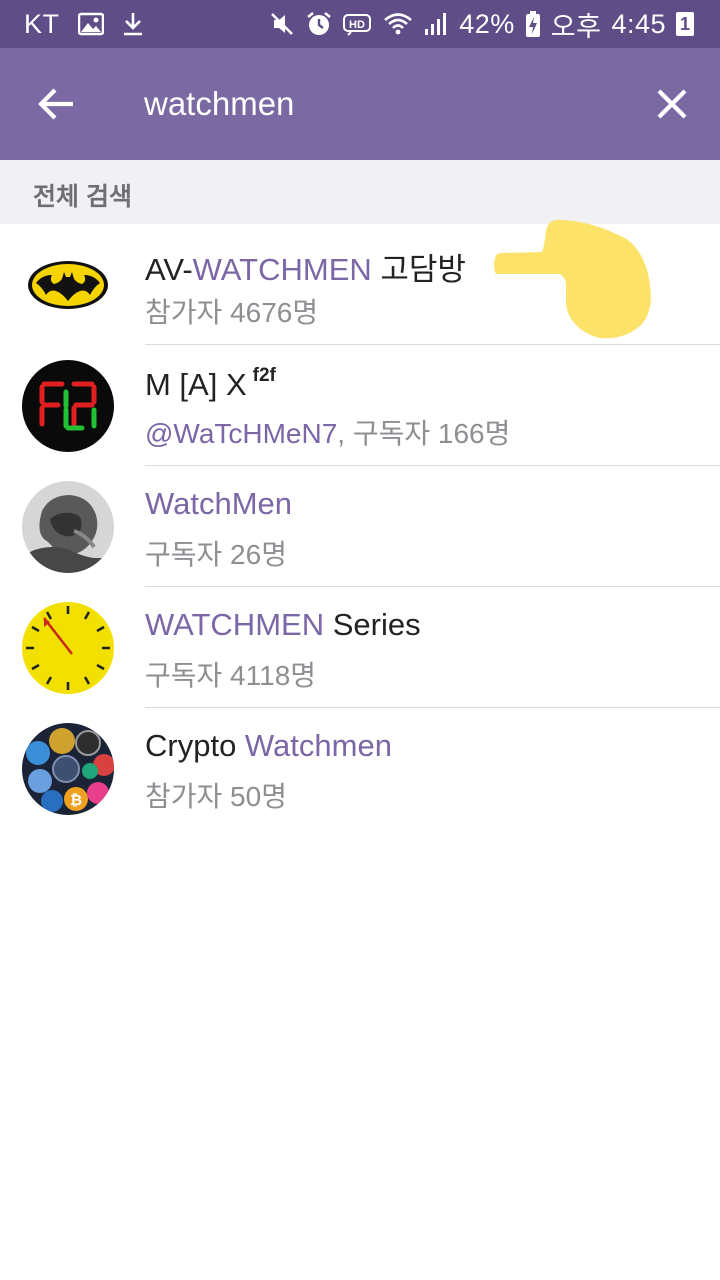 The width and height of the screenshot is (720, 1280). Describe the element at coordinates (216, 554) in the screenshot. I see `result-subtitle: 구독자 26명` at that location.